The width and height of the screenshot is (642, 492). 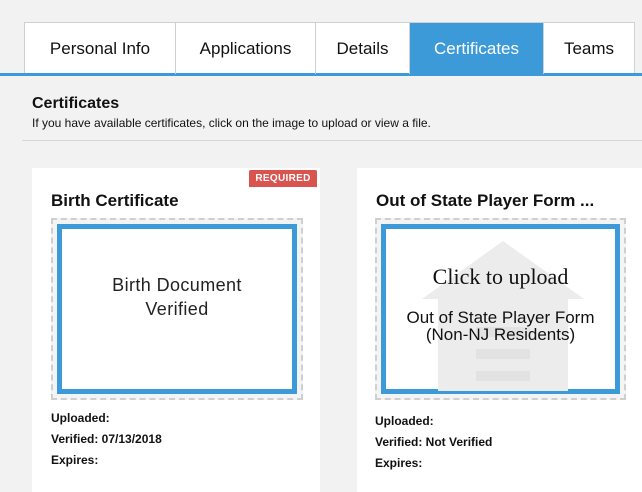 I want to click on preview-line-2: (Non-NJ Residents), so click(x=500, y=334).